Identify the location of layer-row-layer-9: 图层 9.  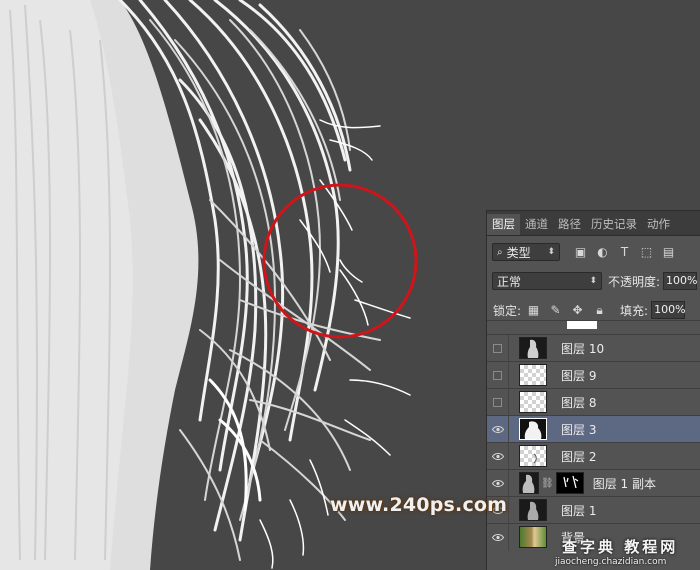
(593, 375).